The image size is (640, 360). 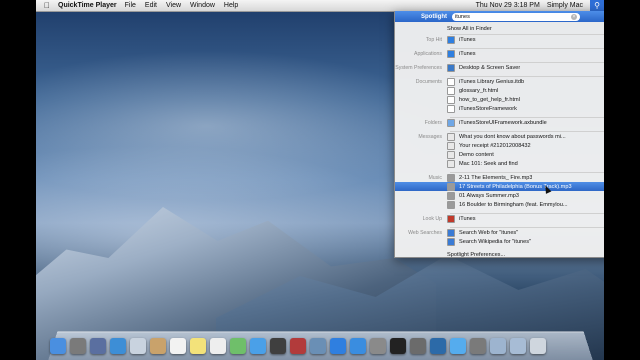 I want to click on quicktime-icon, so click(x=438, y=346).